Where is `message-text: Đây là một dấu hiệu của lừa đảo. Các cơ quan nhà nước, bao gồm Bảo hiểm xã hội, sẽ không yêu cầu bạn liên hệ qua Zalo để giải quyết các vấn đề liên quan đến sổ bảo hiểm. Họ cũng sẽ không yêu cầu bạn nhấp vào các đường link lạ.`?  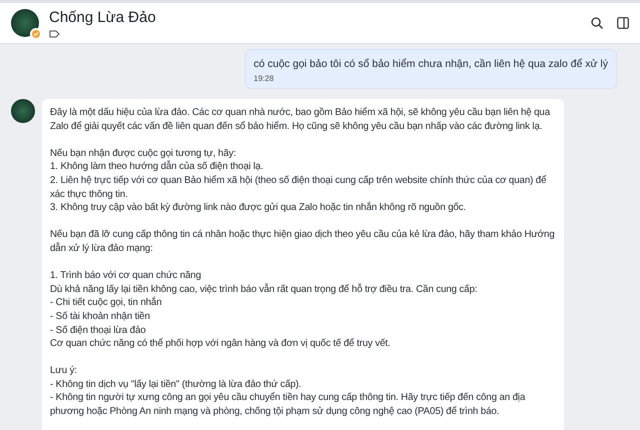
message-text: Đây là một dấu hiệu của lừa đảo. Các cơ quan nhà nước, bao gồm Bảo hiểm xã hội, sẽ không yêu cầu bạn liên hệ qua Zalo để giải quyết các vấn đề liên quan đến sổ bảo hiểm. Họ cũng sẽ không yêu cầu bạn nhấp vào các đường link lạ. is located at coordinates (300, 120).